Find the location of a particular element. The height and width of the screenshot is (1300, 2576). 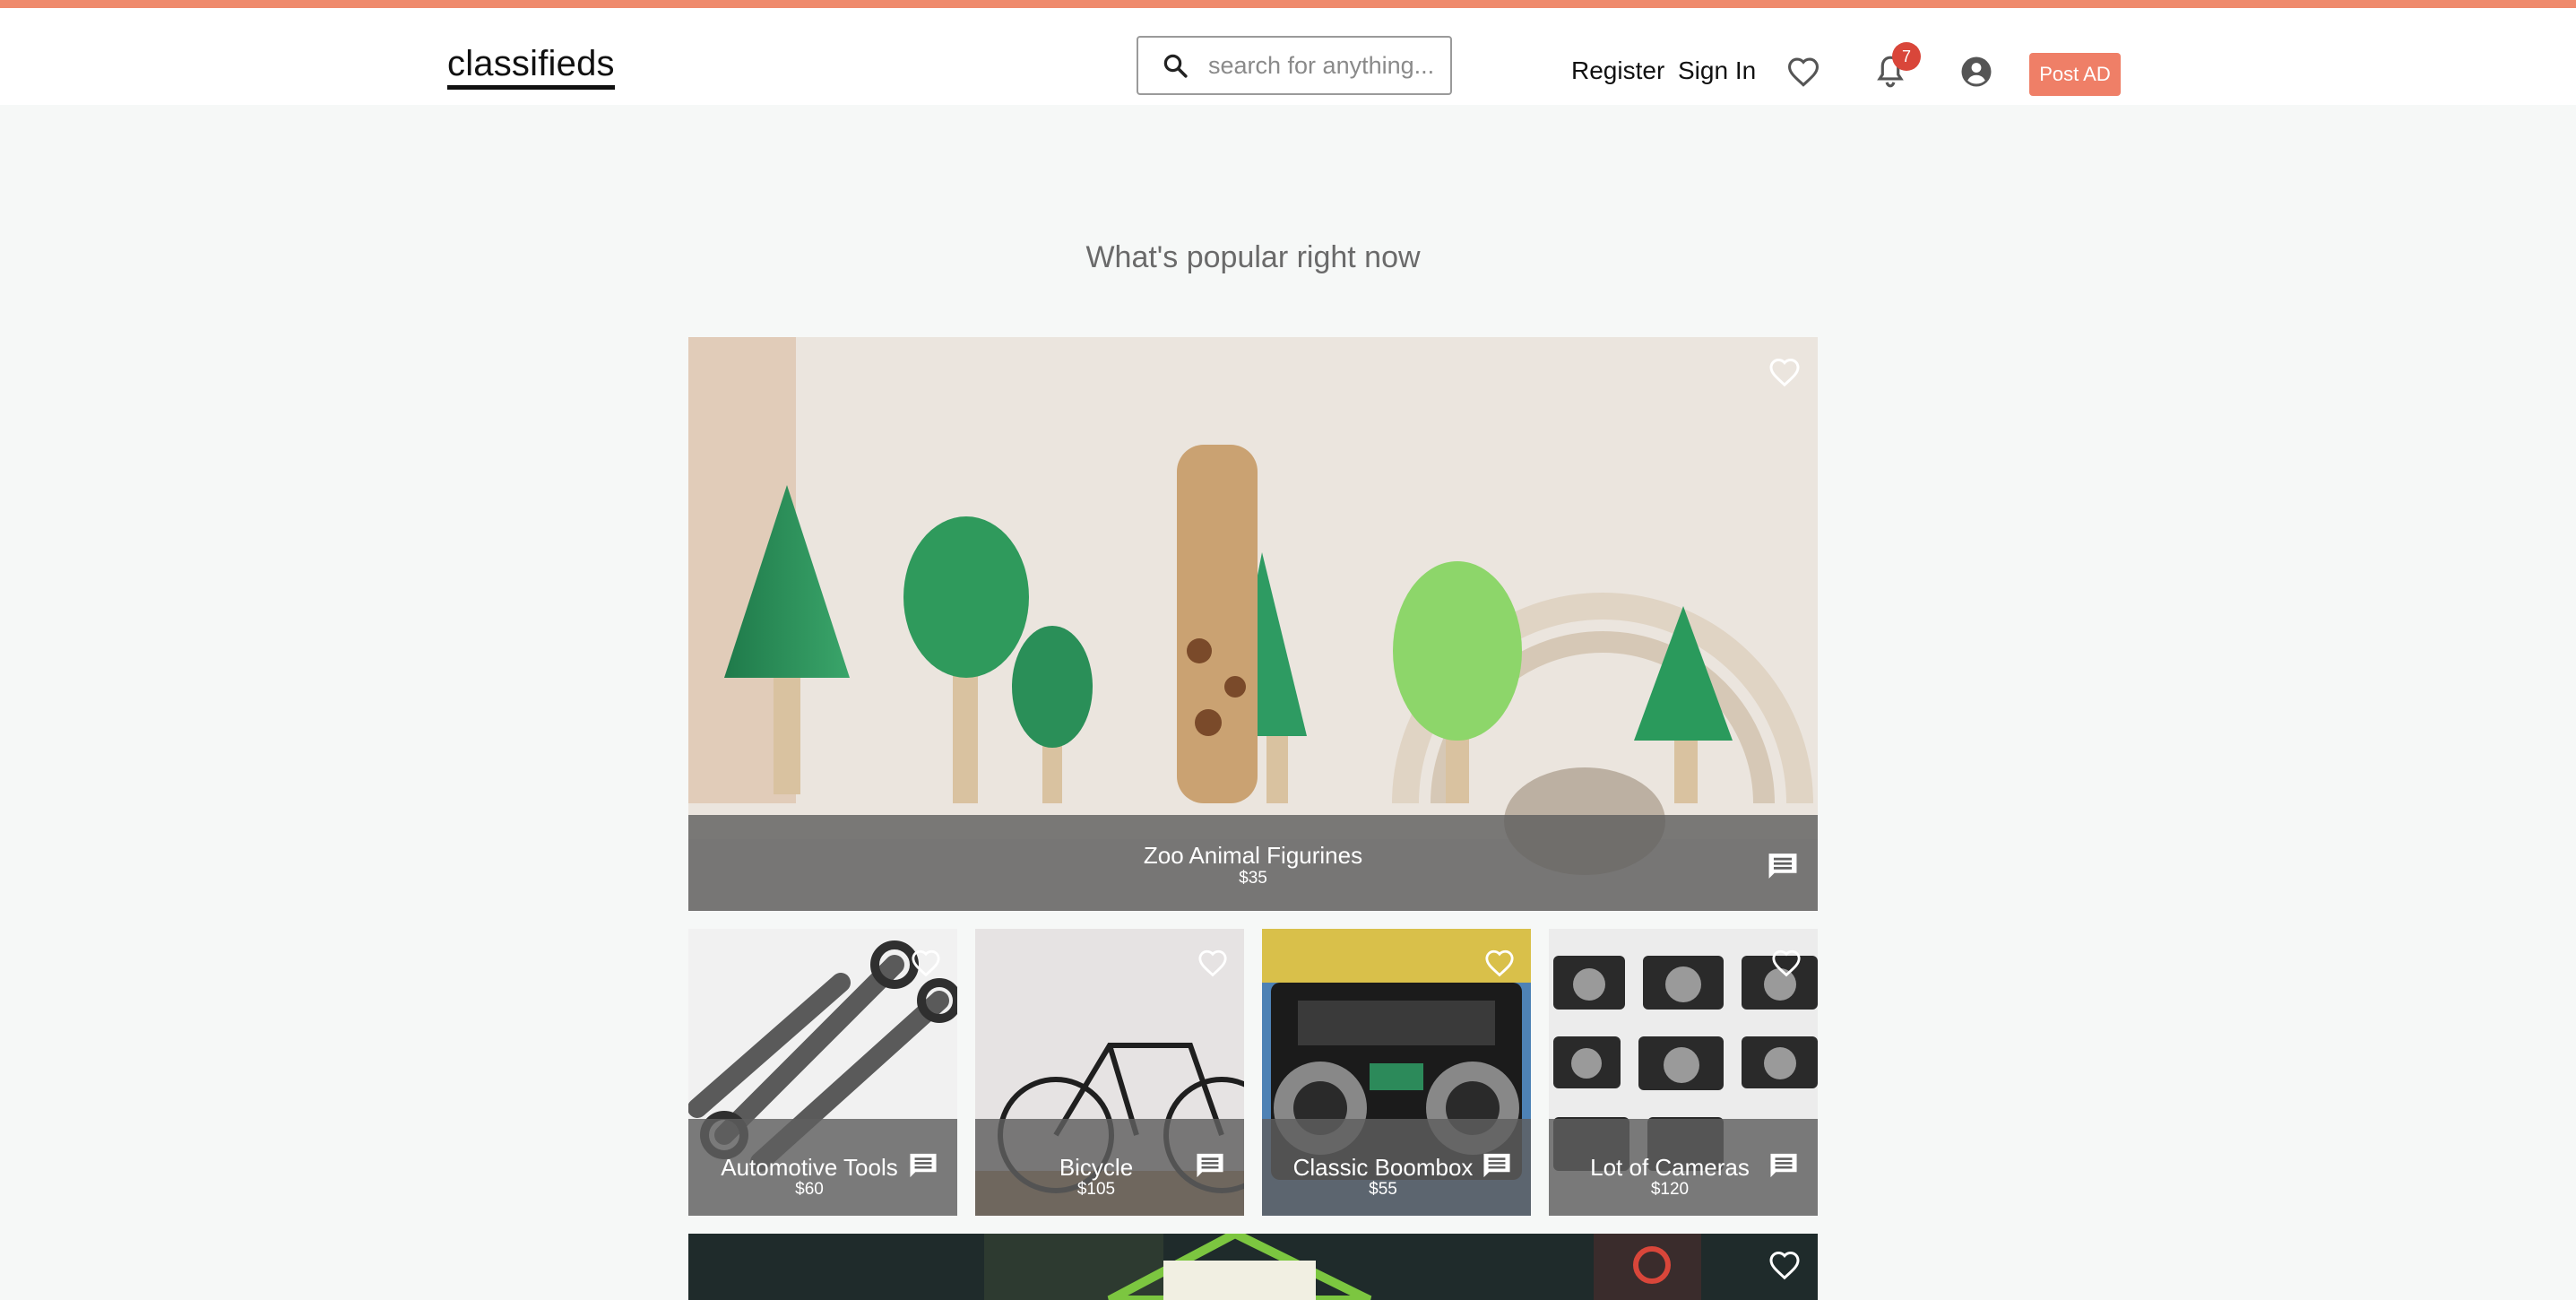

favorites-heart-icon is located at coordinates (1803, 71).